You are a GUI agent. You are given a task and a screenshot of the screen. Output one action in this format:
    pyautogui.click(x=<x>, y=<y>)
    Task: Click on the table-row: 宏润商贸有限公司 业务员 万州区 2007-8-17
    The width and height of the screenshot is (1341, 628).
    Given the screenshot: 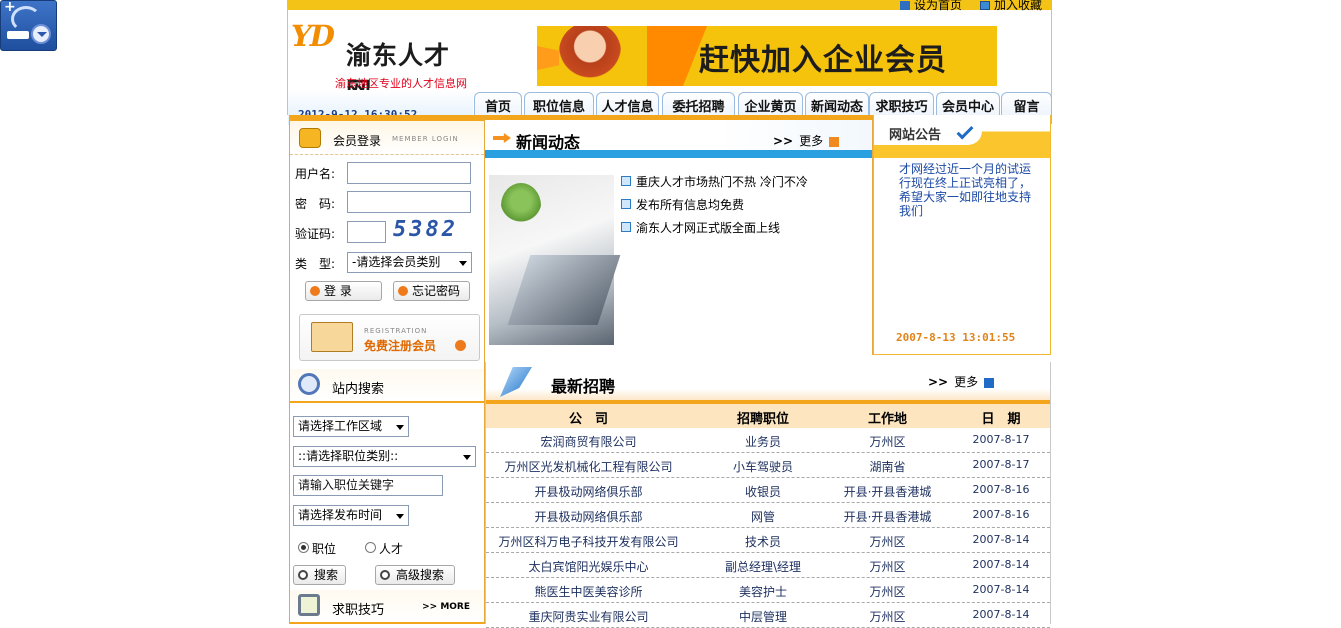 What is the action you would take?
    pyautogui.click(x=768, y=440)
    